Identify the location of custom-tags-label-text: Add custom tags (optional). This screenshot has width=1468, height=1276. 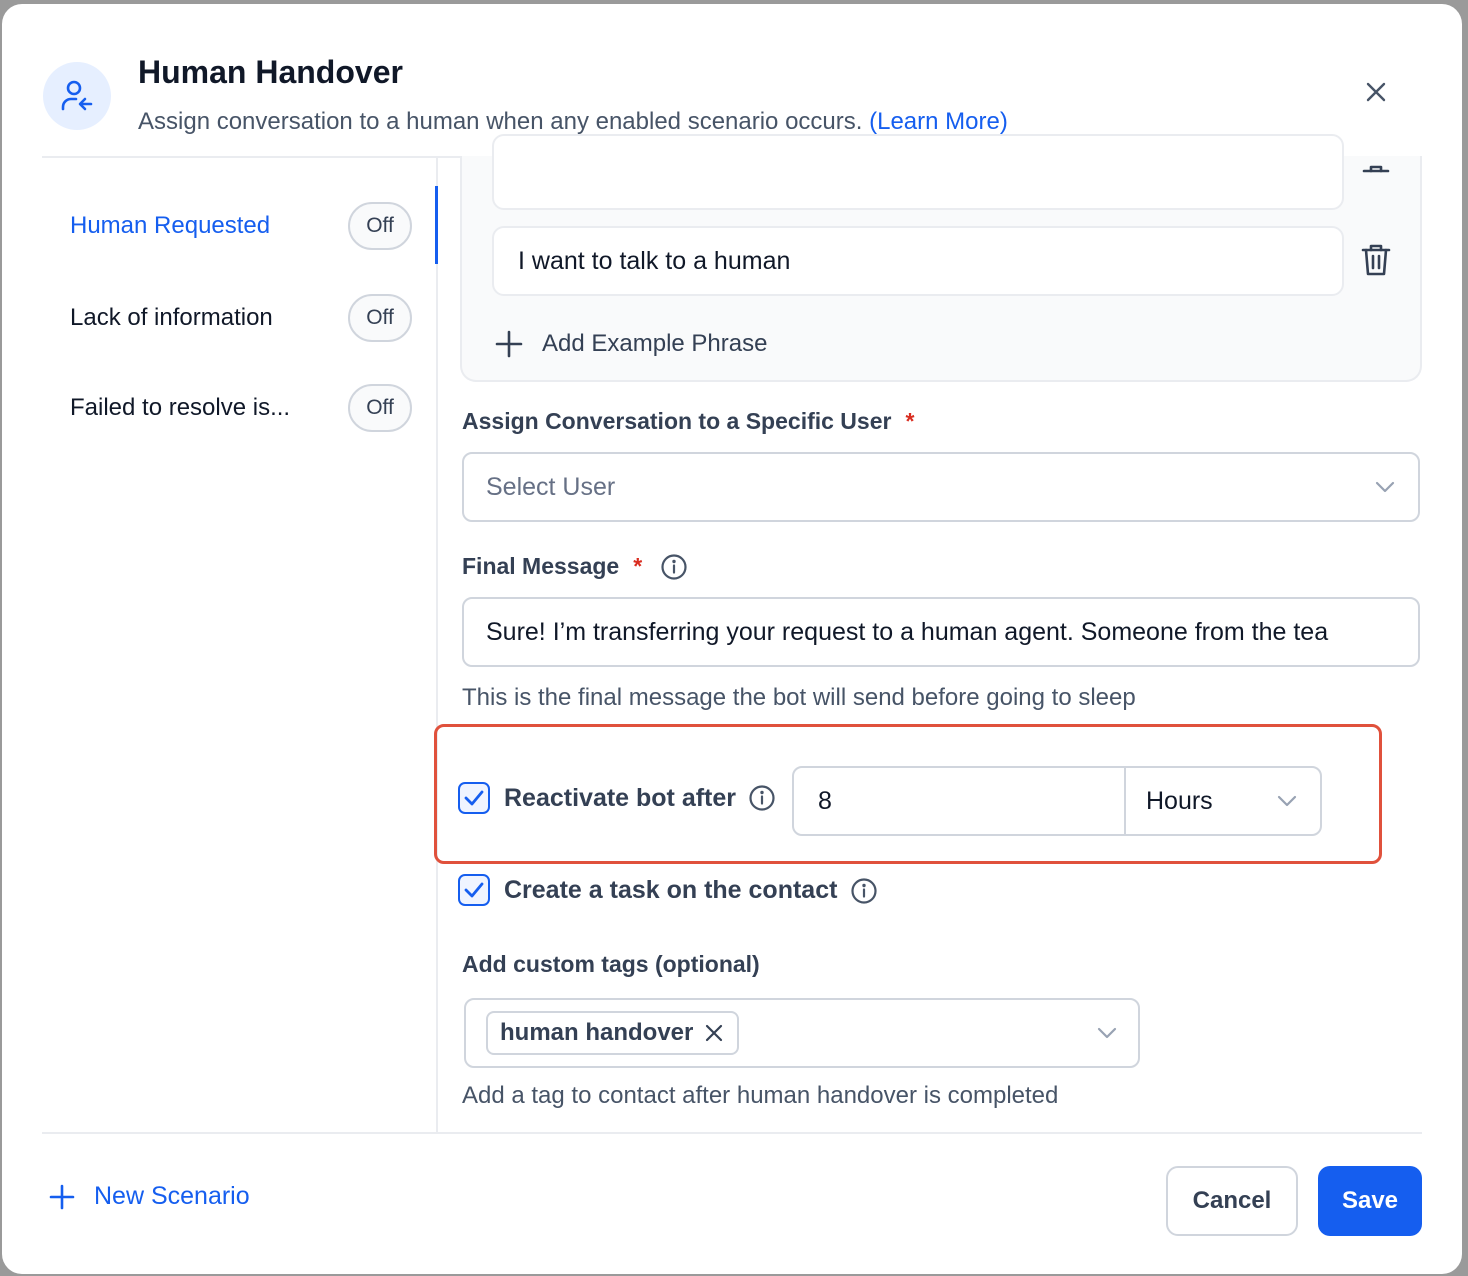
(611, 964).